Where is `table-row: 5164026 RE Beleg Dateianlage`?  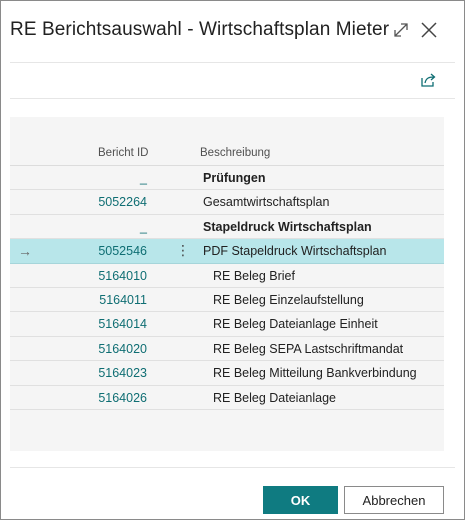 table-row: 5164026 RE Beleg Dateianlage is located at coordinates (227, 398).